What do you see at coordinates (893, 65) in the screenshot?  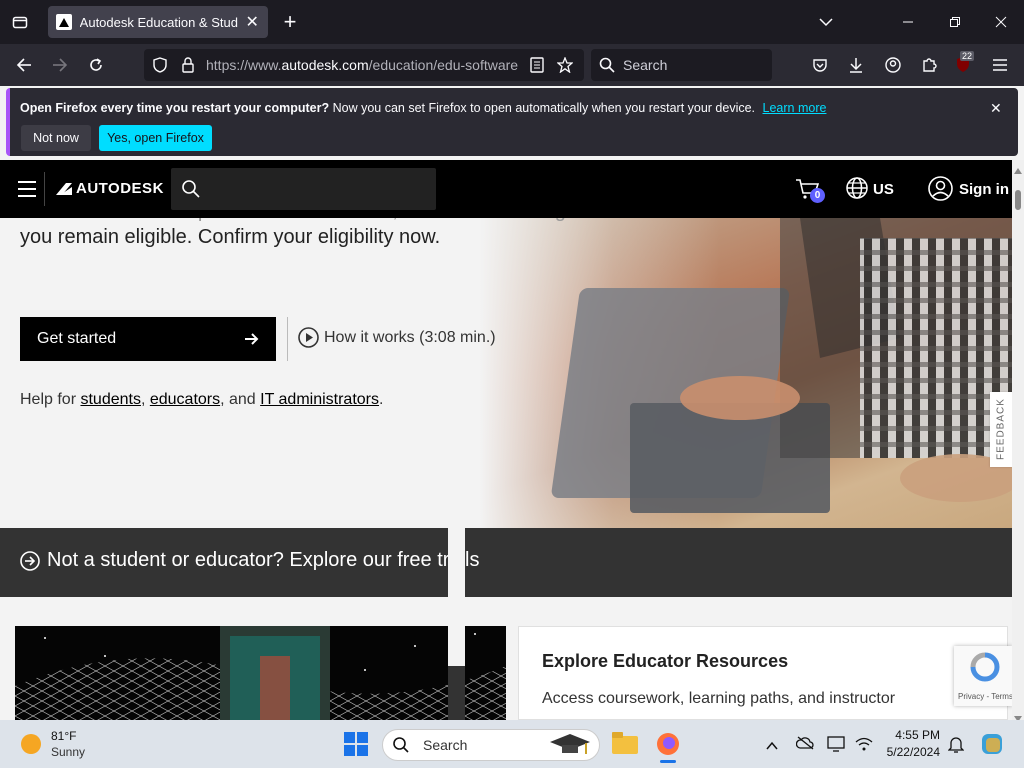 I see `account-icon` at bounding box center [893, 65].